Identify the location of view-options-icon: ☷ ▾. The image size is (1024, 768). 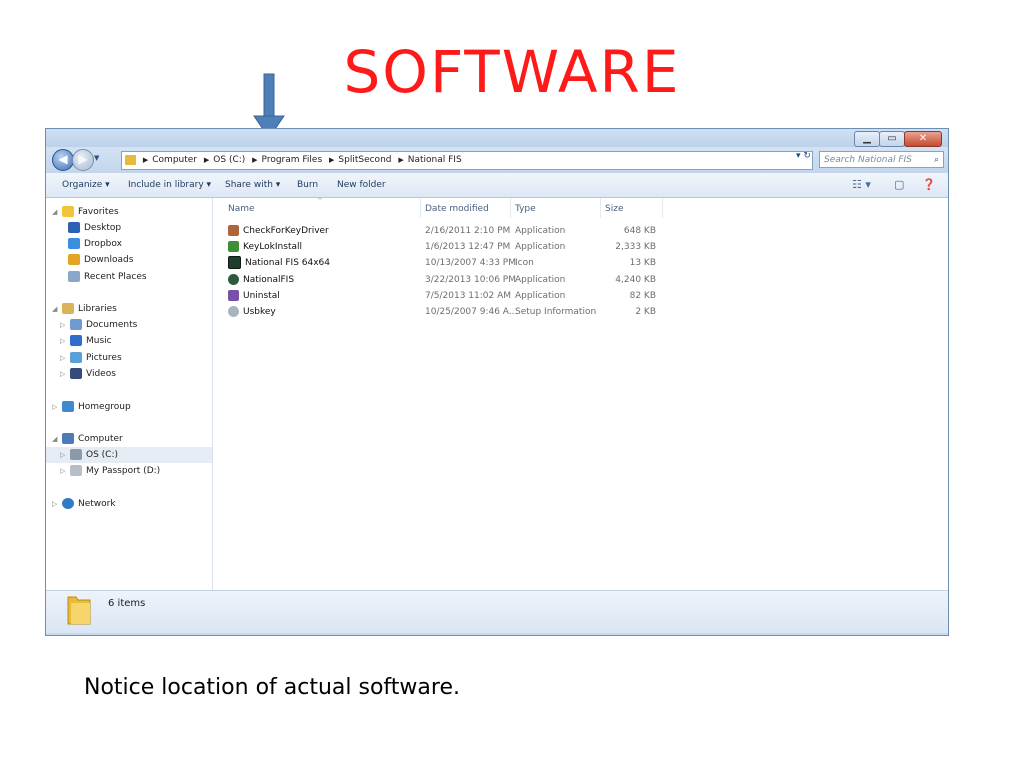
(861, 184).